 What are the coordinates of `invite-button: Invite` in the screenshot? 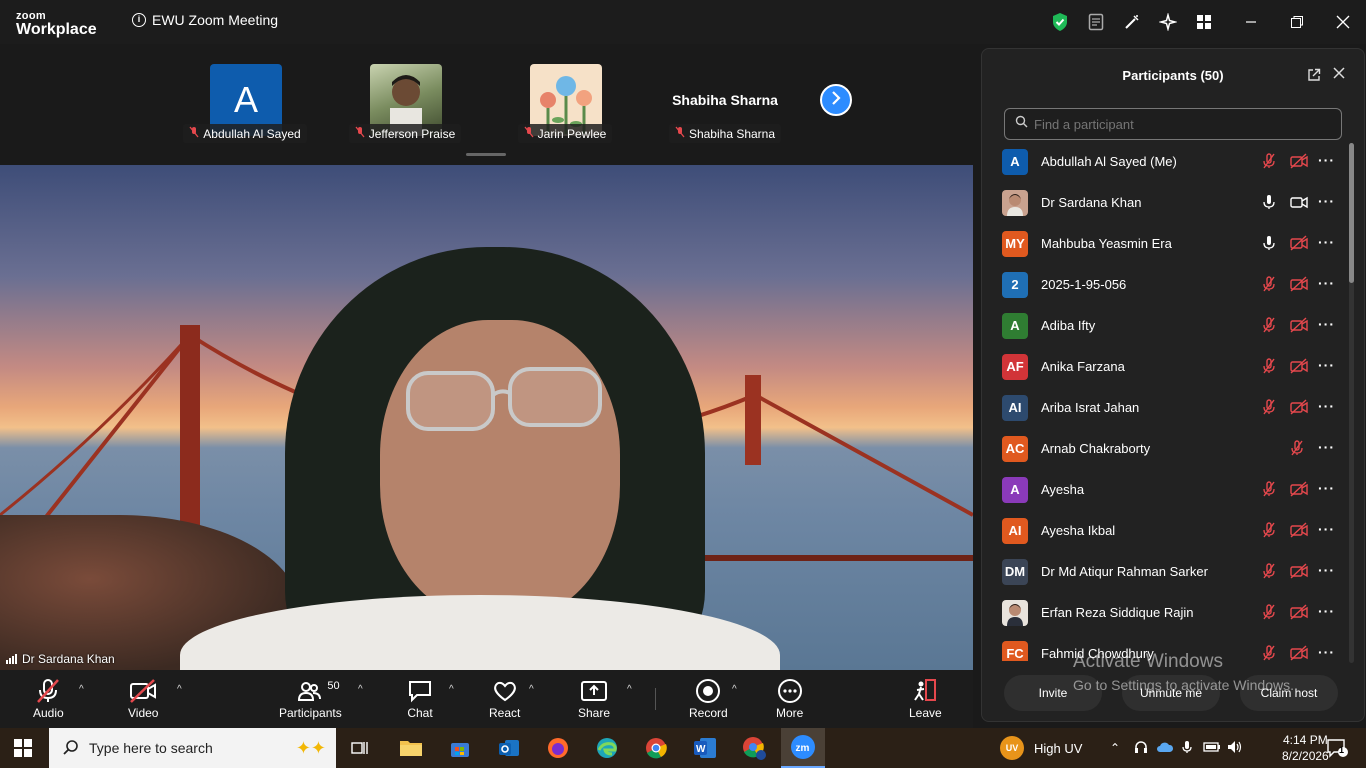 It's located at (1053, 693).